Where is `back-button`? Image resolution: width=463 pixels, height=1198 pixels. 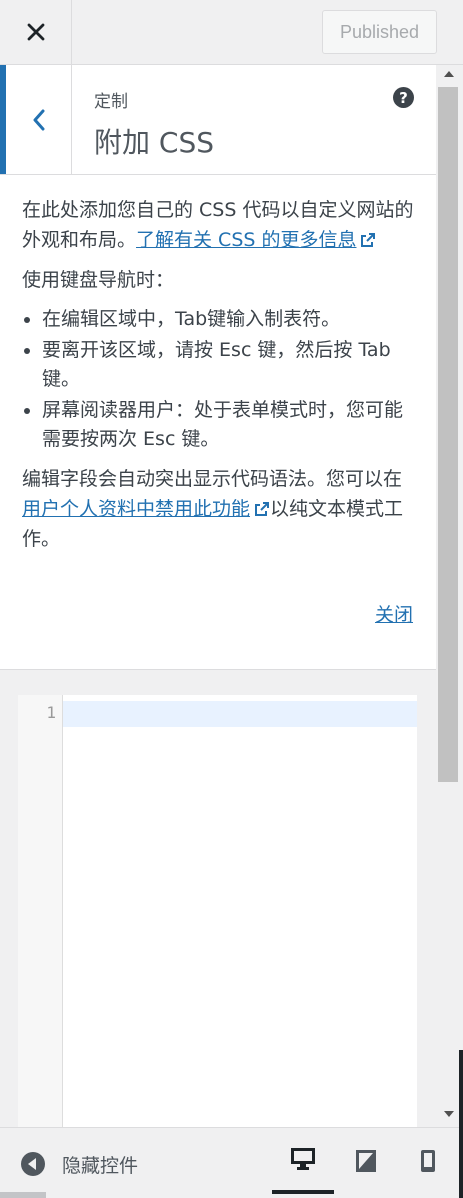 back-button is located at coordinates (36, 119).